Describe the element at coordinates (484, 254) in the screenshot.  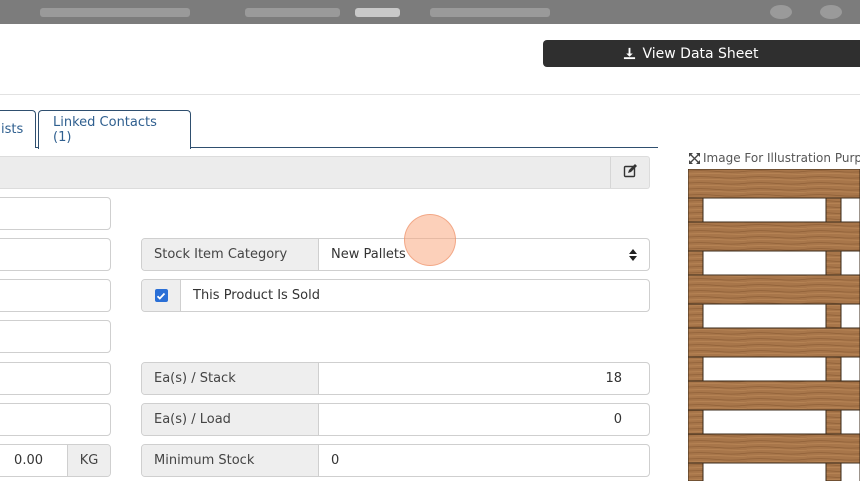
I see `stock-item-category-select: New Pallets` at that location.